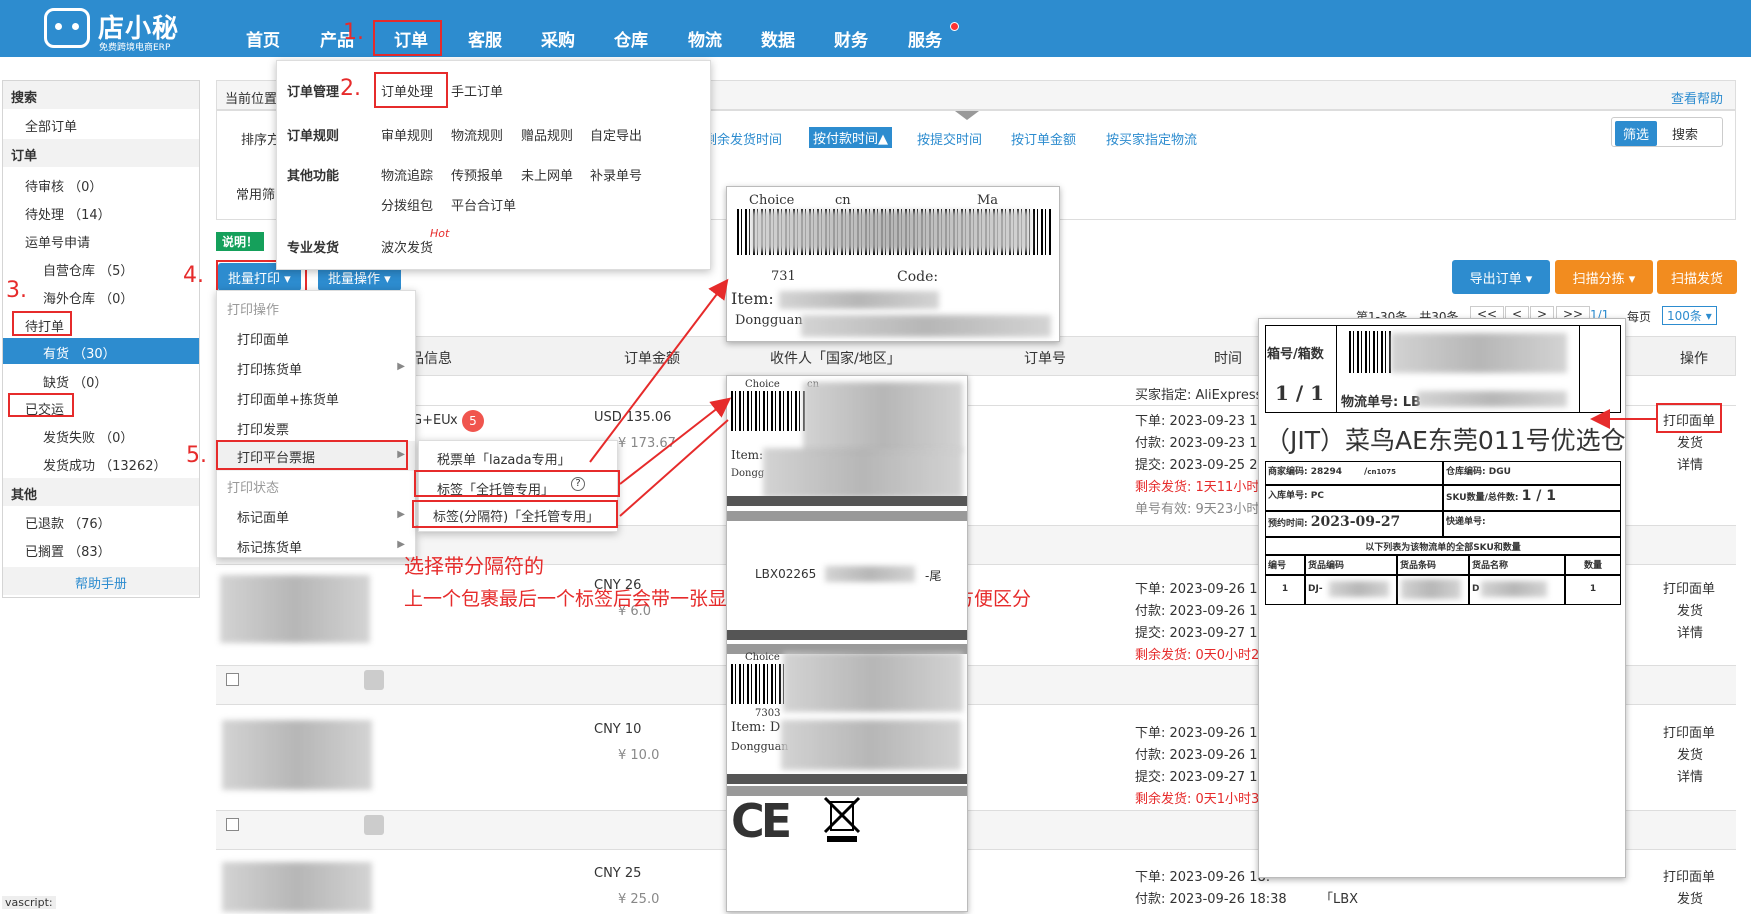  Describe the element at coordinates (675, 441) in the screenshot. I see `arrow-to-strip-label` at that location.